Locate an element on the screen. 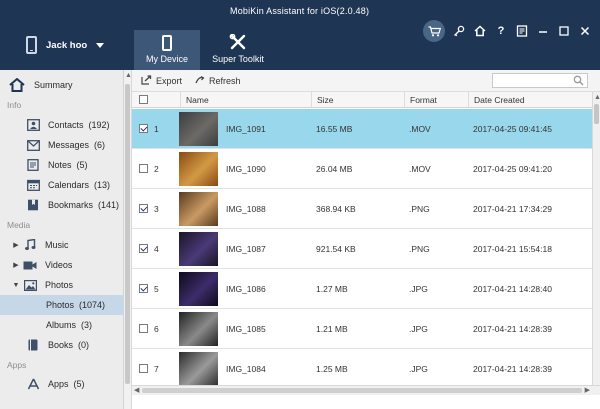 Image resolution: width=600 pixels, height=409 pixels. minimize-icon is located at coordinates (543, 31).